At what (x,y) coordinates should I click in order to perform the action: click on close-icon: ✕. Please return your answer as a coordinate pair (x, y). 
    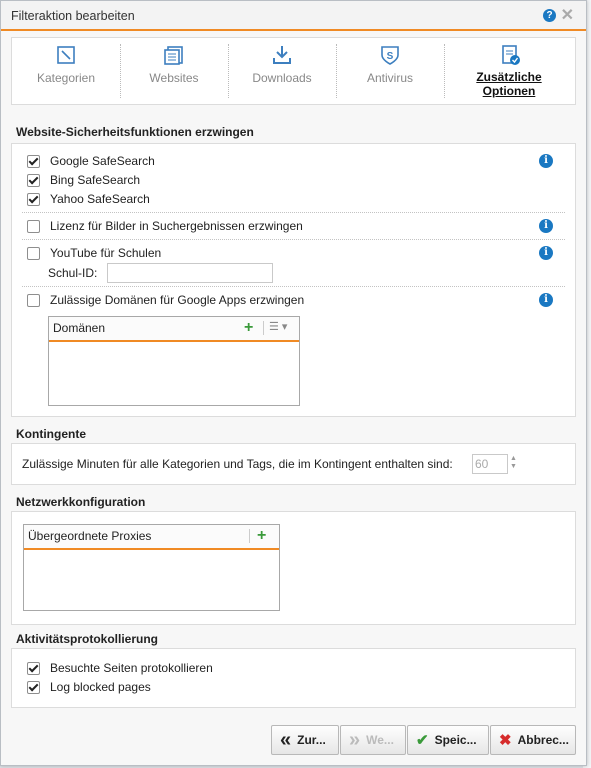
    Looking at the image, I should click on (567, 15).